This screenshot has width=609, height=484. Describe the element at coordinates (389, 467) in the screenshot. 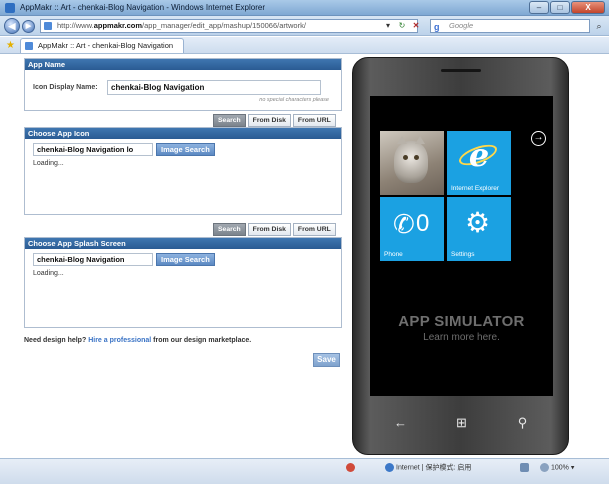

I see `globe-icon` at that location.